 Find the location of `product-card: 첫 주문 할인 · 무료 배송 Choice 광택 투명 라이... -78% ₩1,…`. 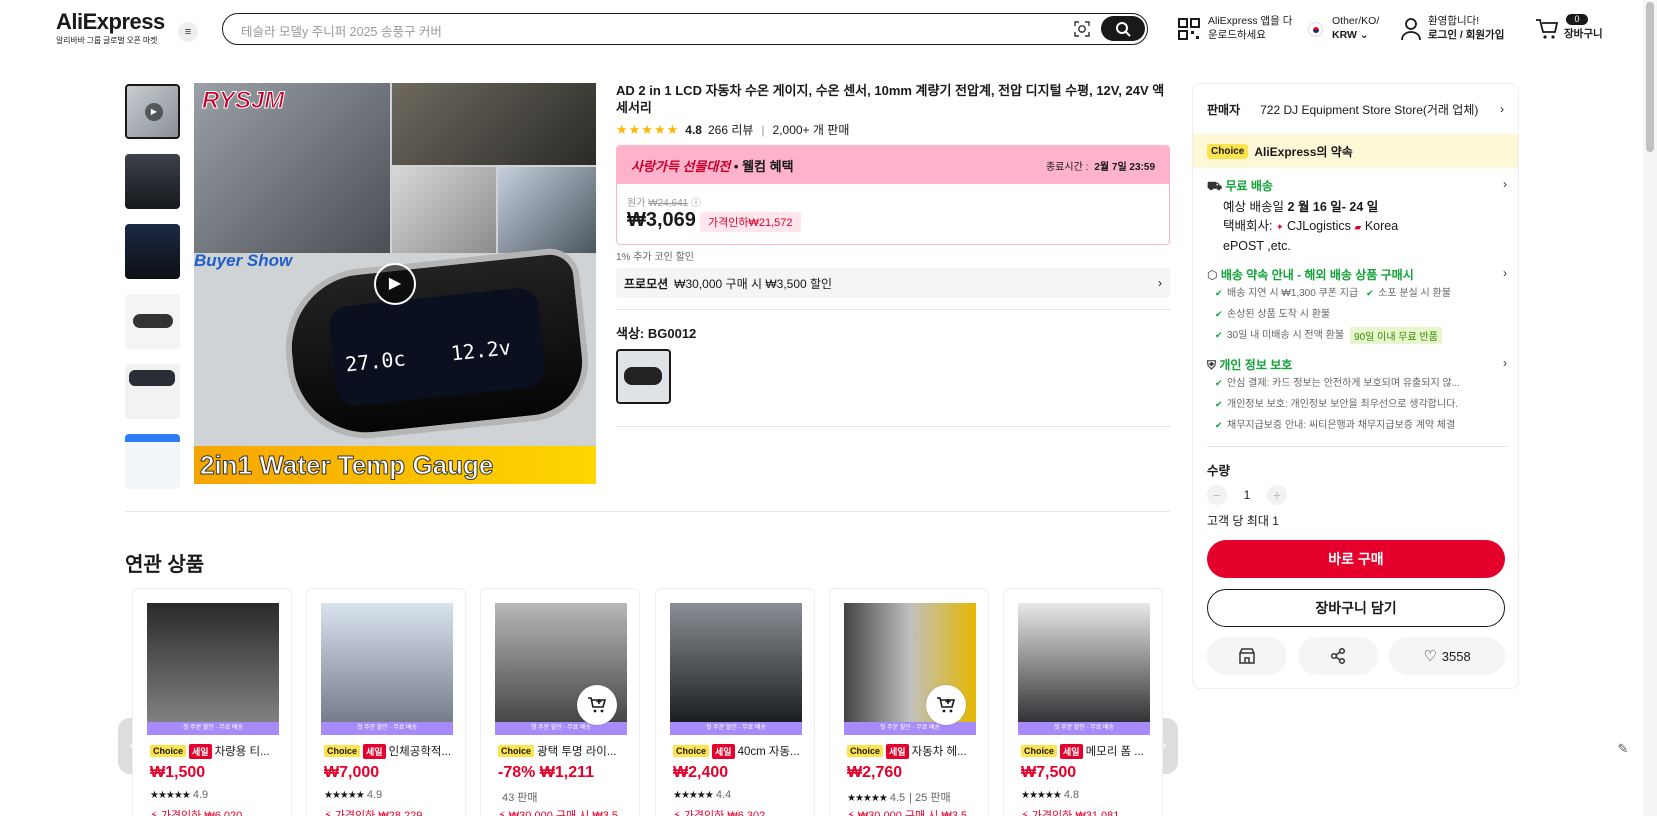

product-card: 첫 주문 할인 · 무료 배송 Choice 광택 투명 라이... -78% ₩1,… is located at coordinates (560, 702).